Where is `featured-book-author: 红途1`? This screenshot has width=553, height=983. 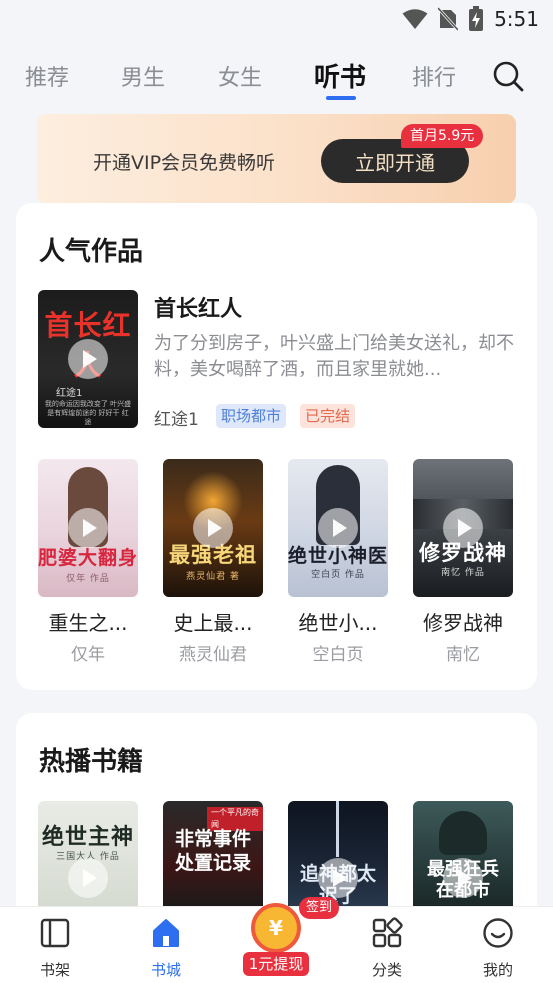
featured-book-author: 红途1 is located at coordinates (176, 420).